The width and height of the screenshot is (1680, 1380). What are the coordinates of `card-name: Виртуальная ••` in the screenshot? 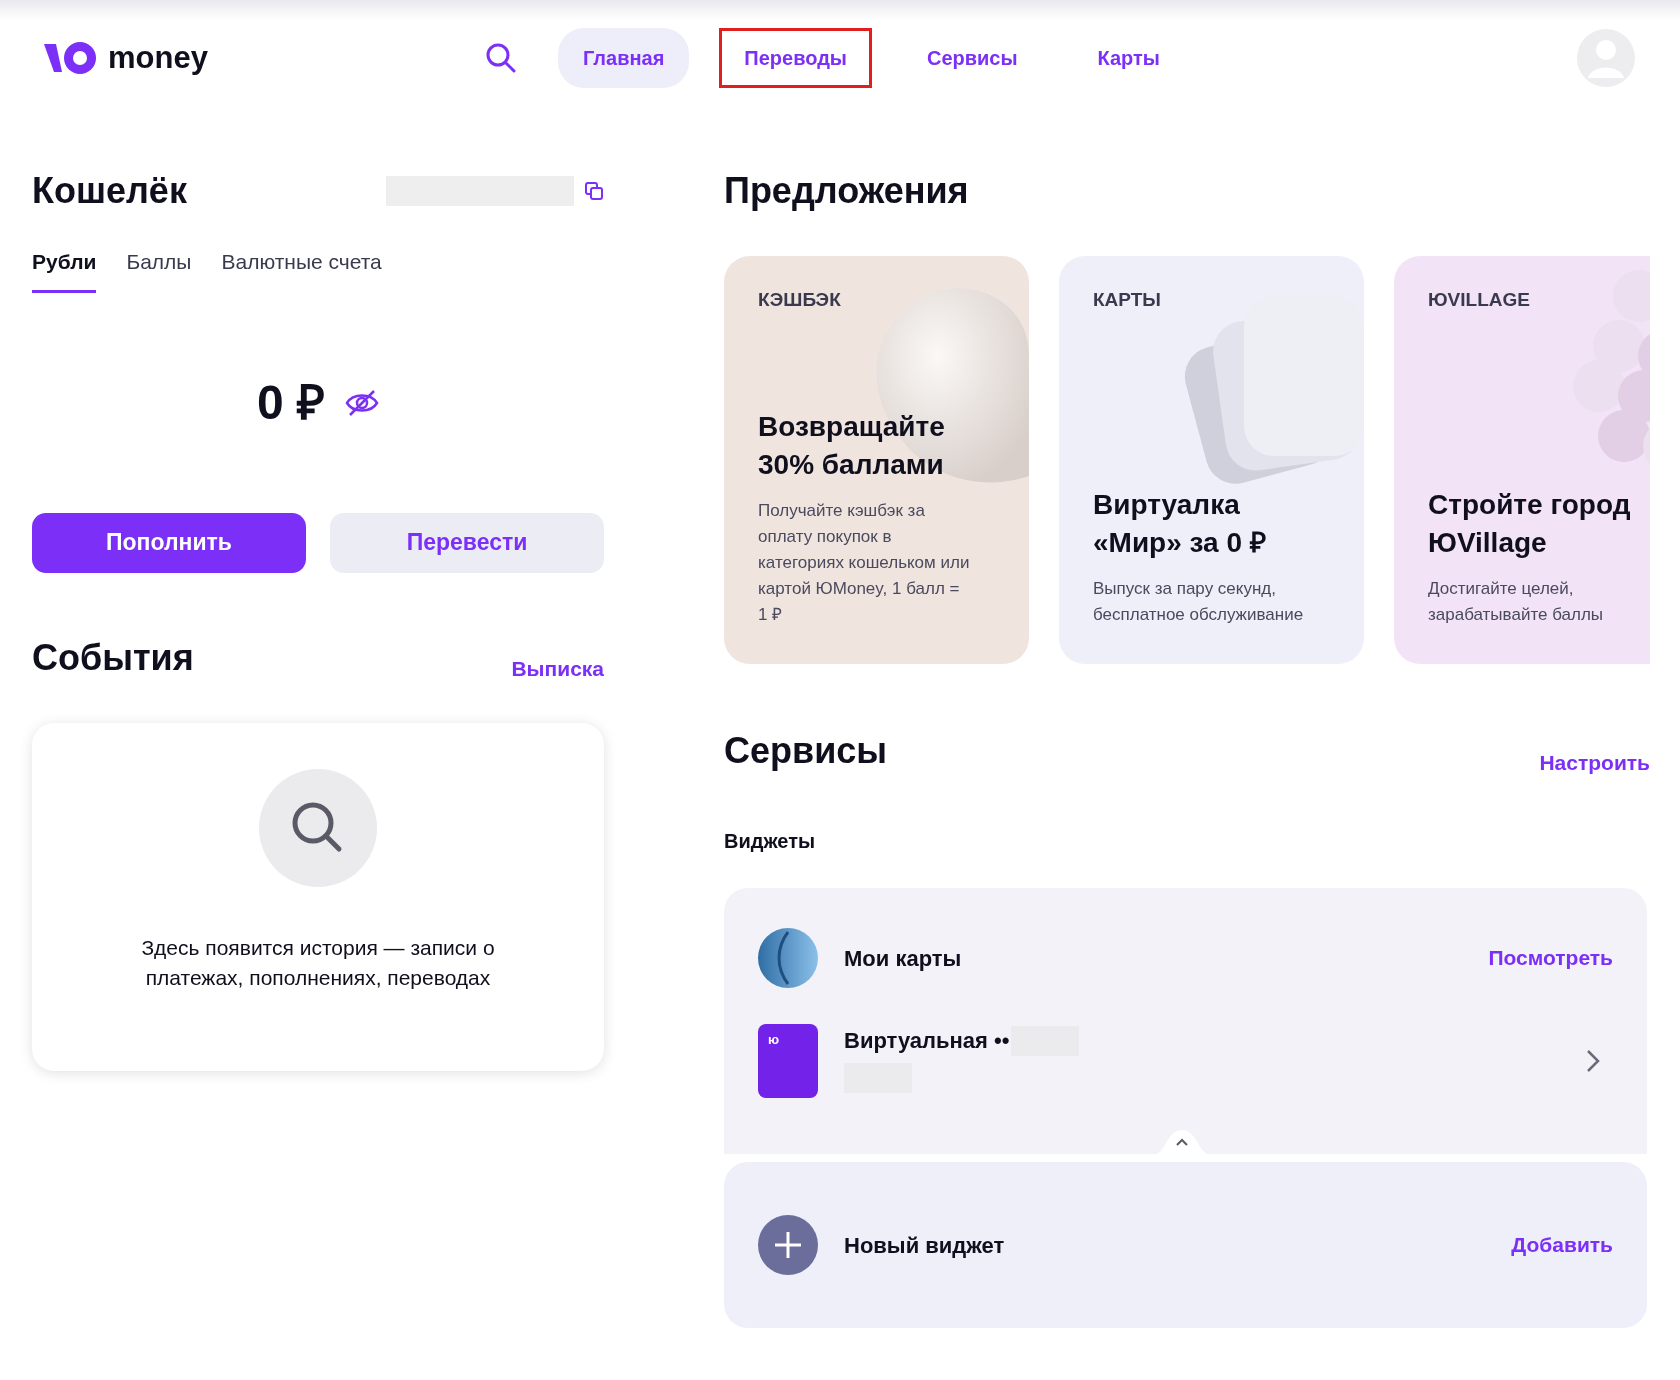 It's located at (927, 1041).